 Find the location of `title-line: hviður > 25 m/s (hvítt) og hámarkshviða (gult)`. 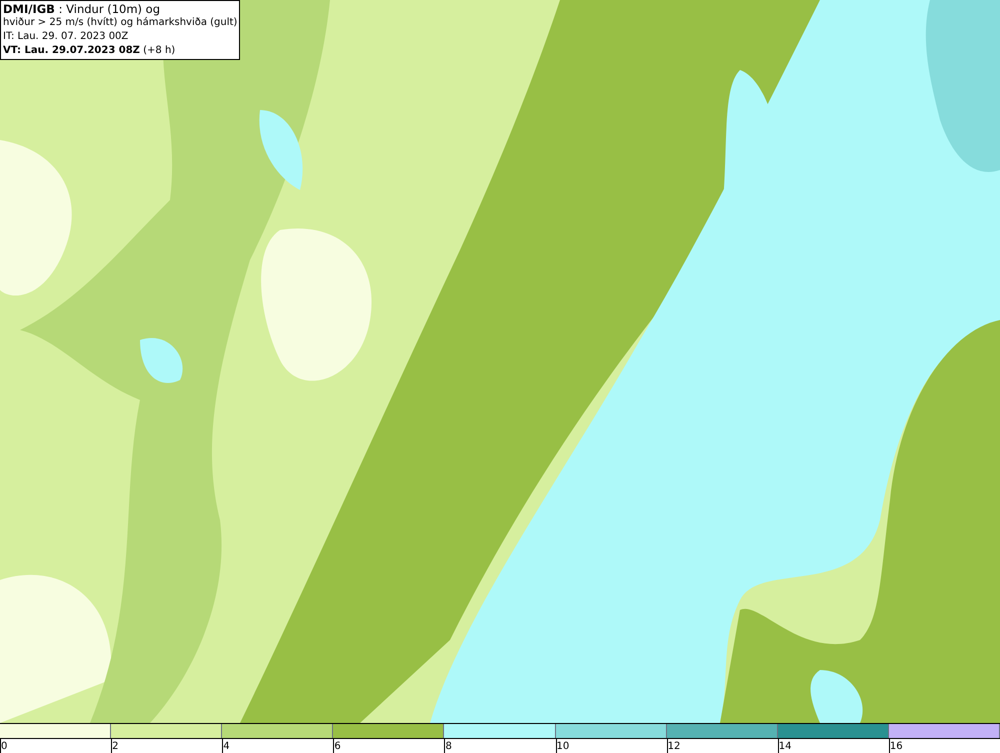

title-line: hviður > 25 m/s (hvítt) og hámarkshviða (gult) is located at coordinates (120, 23).